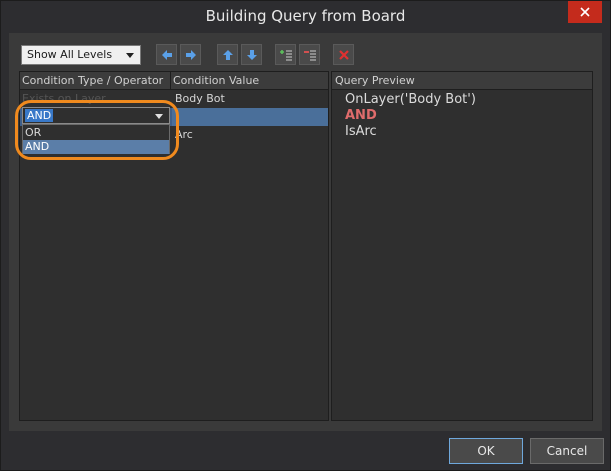 The width and height of the screenshot is (611, 471). Describe the element at coordinates (361, 131) in the screenshot. I see `preview-line-expr: IsArc` at that location.